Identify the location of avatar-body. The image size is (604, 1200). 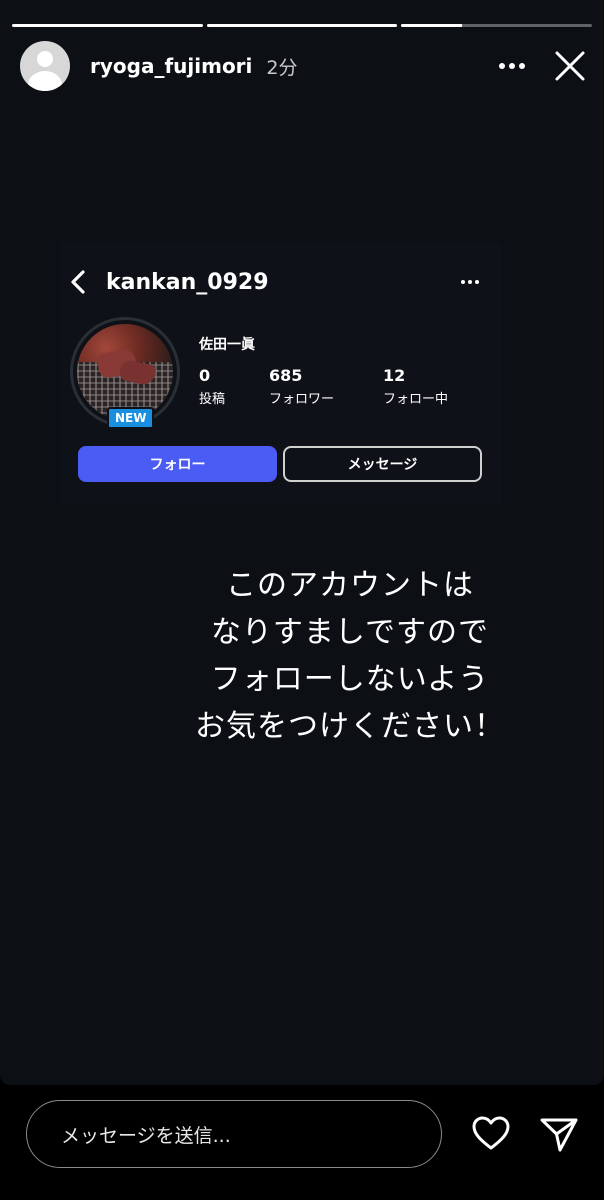
(45, 81).